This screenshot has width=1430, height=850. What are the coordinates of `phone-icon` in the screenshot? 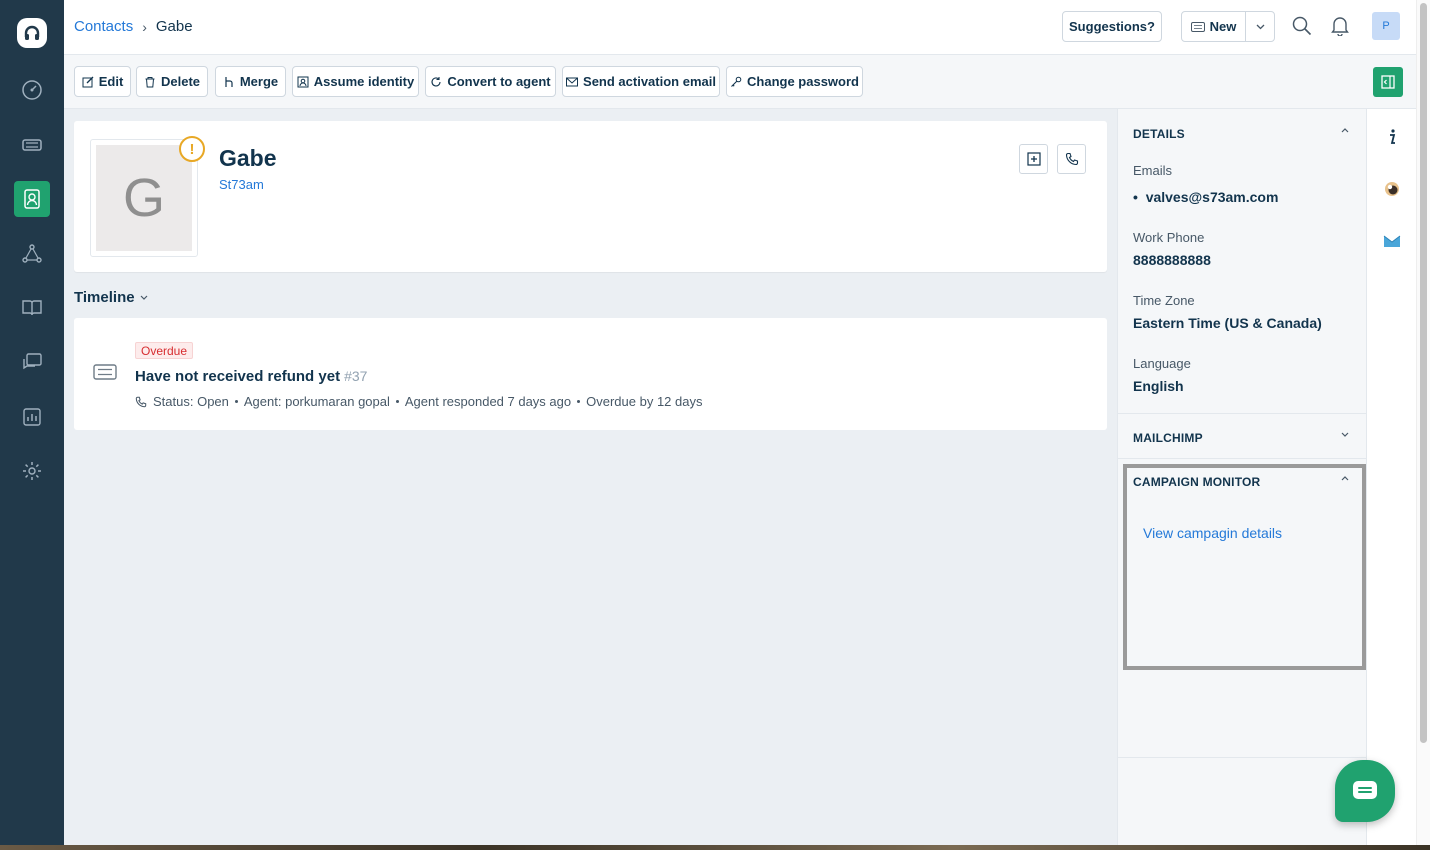 It's located at (1071, 159).